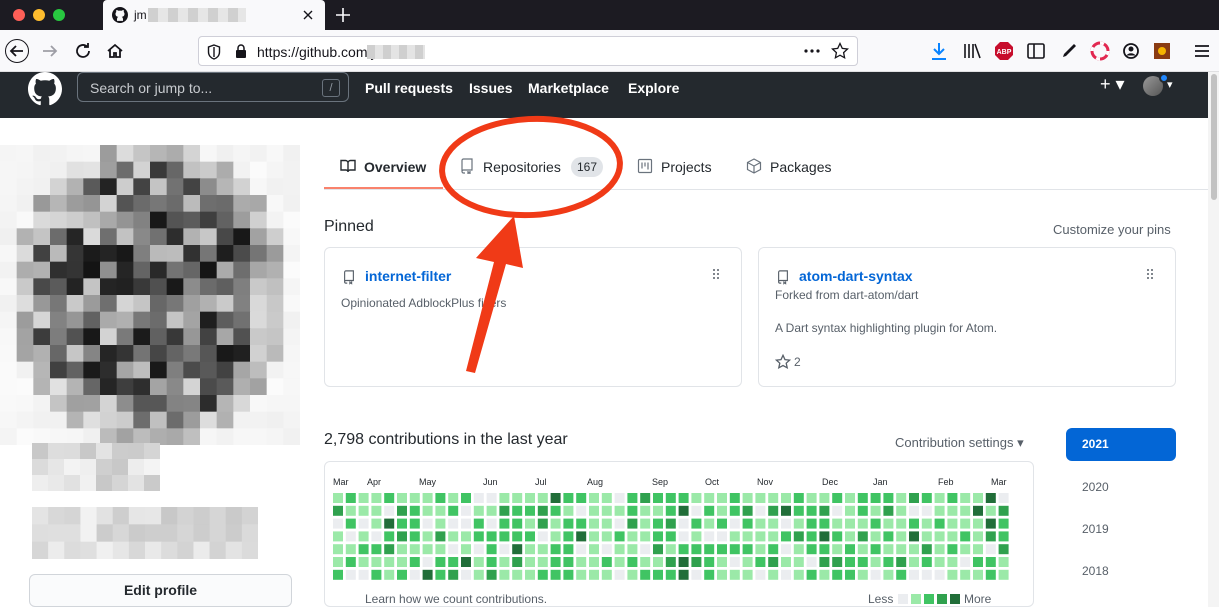  Describe the element at coordinates (568, 88) in the screenshot. I see `nav-marketplace: Marketplace` at that location.